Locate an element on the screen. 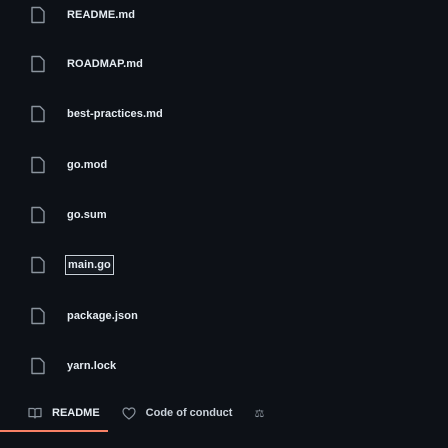 Image resolution: width=448 pixels, height=448 pixels. file-row-roadmap: ROADMAP.md is located at coordinates (228, 64).